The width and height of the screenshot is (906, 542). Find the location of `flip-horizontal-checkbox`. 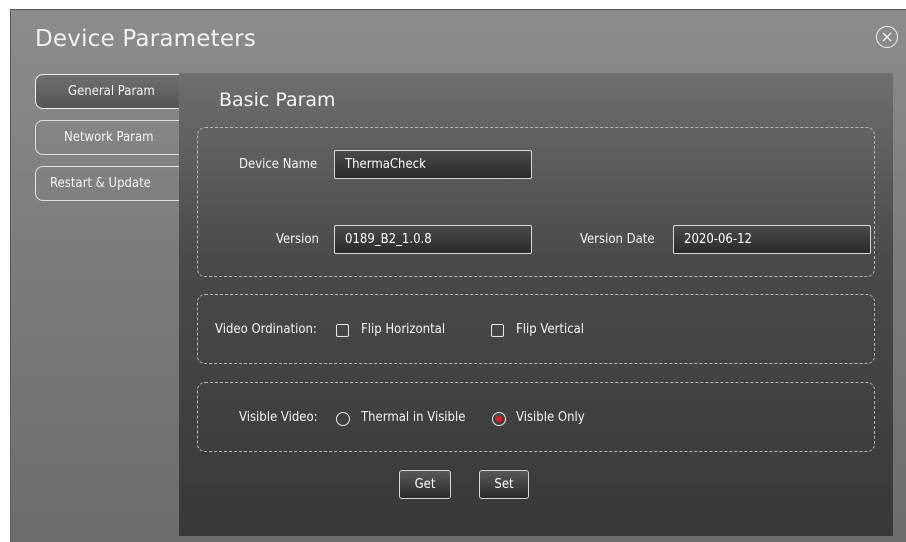

flip-horizontal-checkbox is located at coordinates (342, 330).